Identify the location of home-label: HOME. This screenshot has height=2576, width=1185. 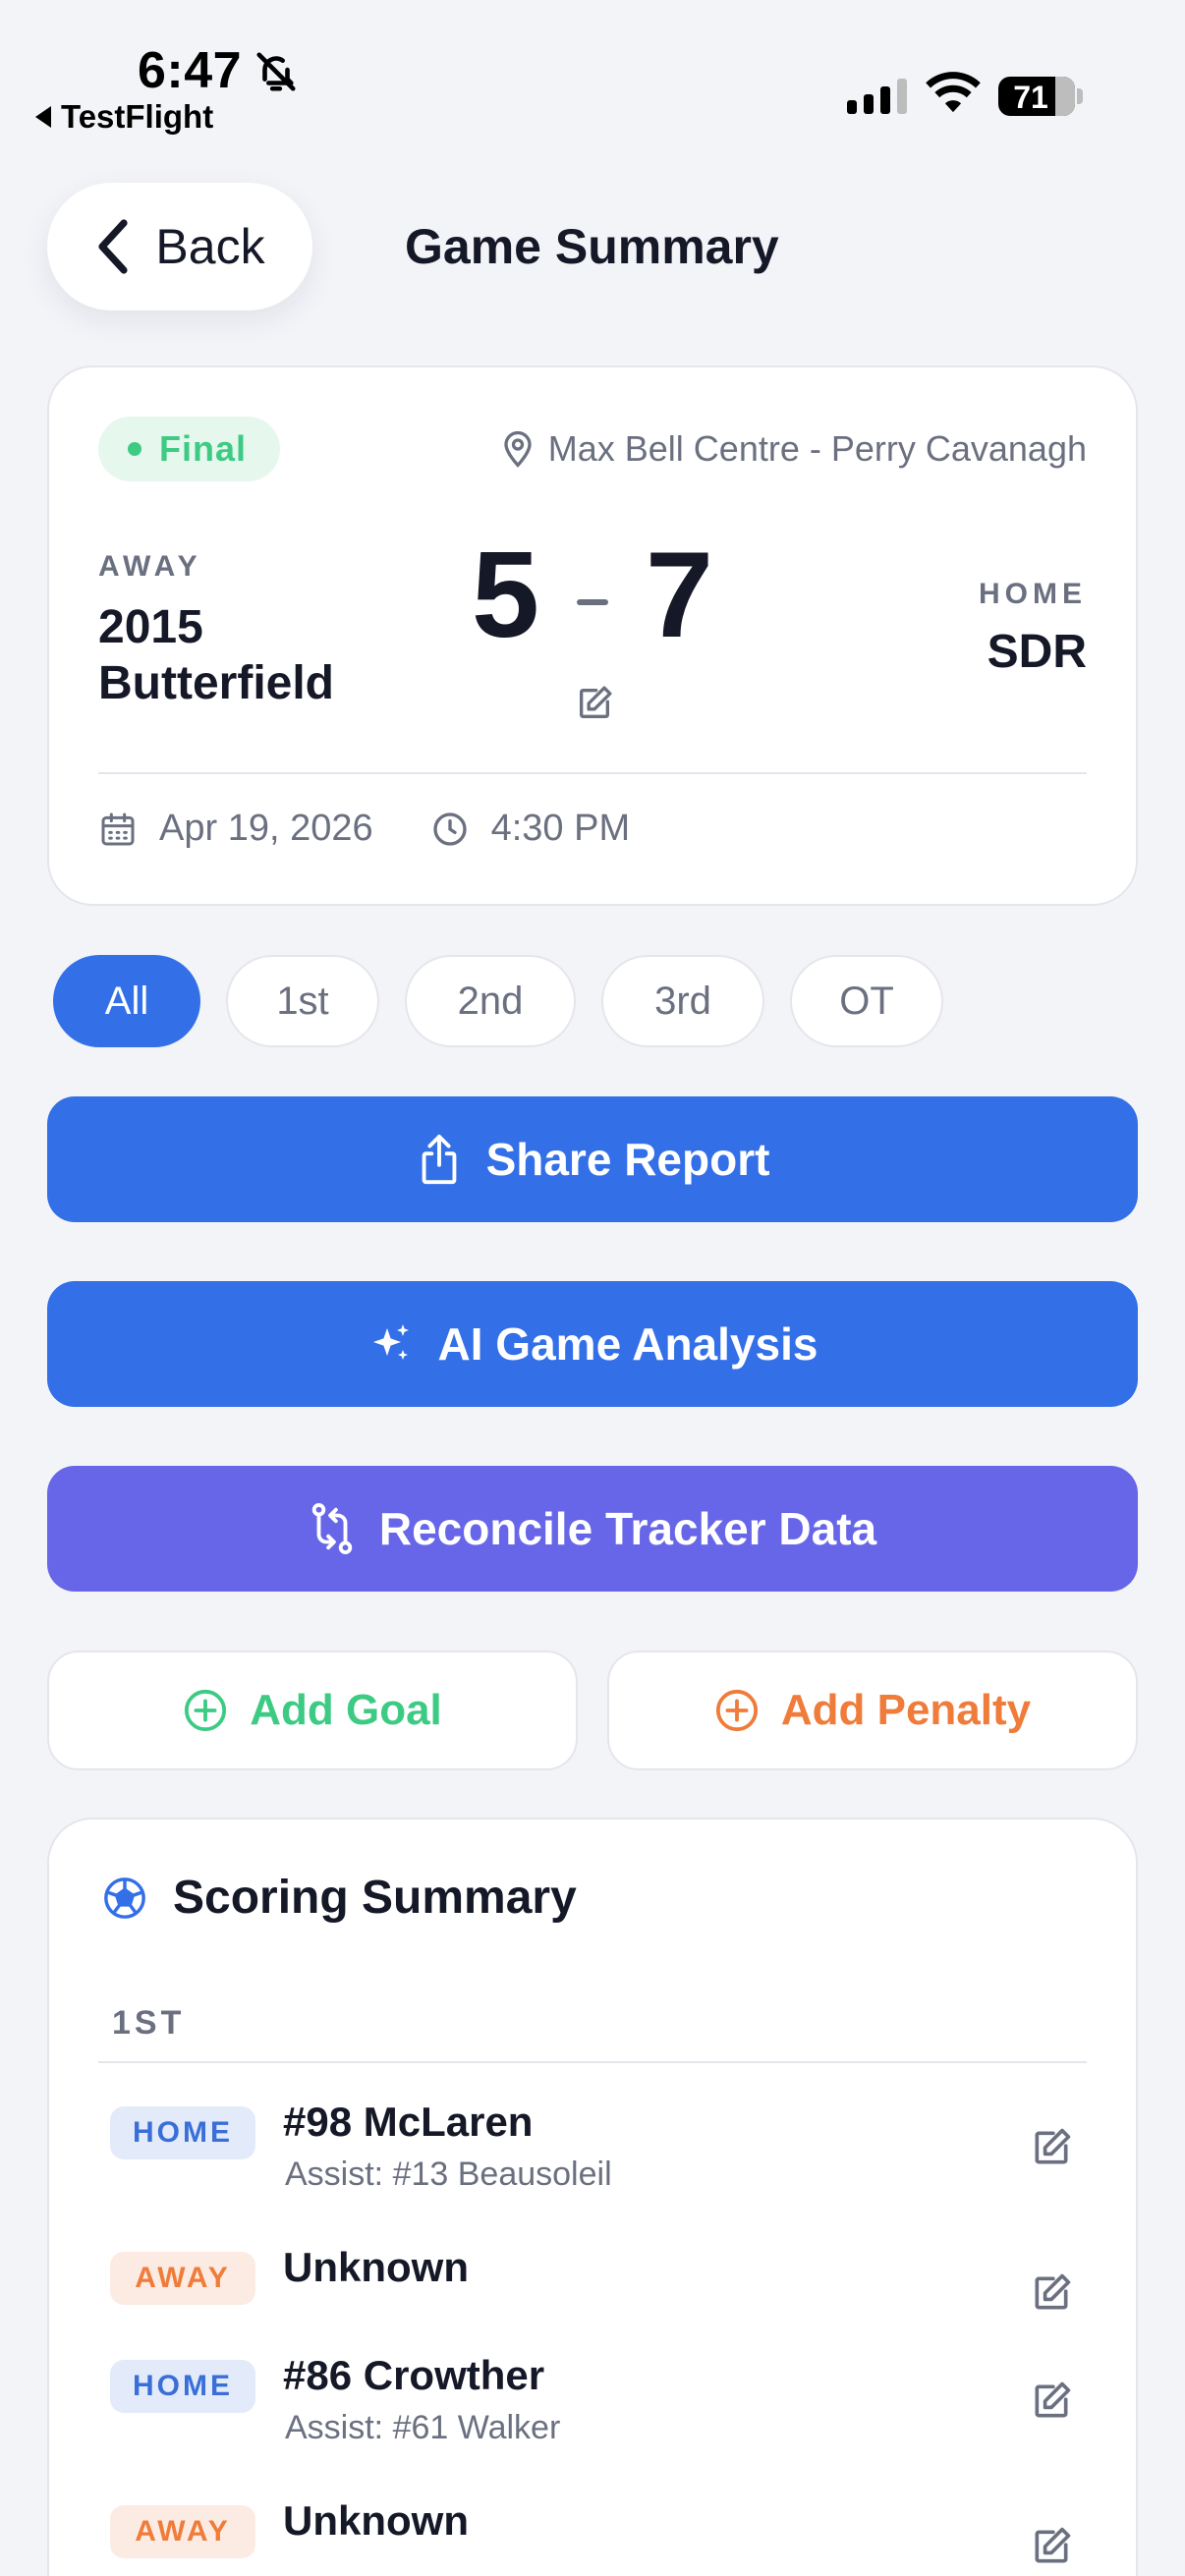
(1033, 594).